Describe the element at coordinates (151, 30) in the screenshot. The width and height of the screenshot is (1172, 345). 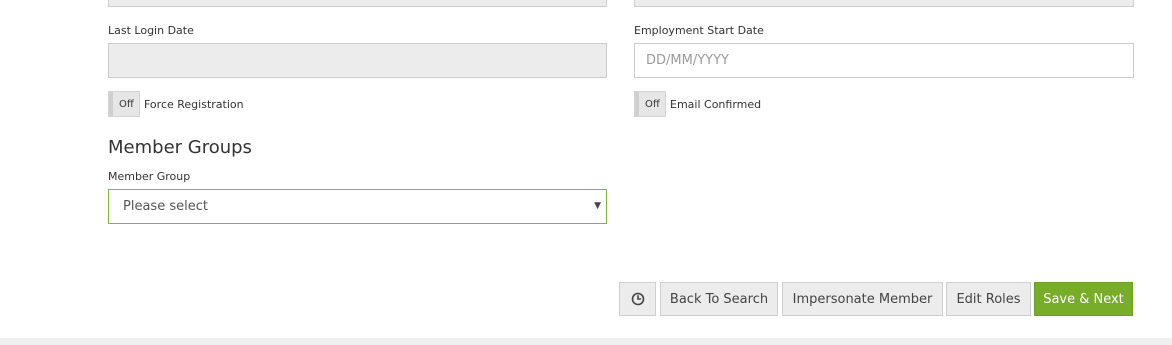
I see `last-login-date-label: Last Login Date` at that location.